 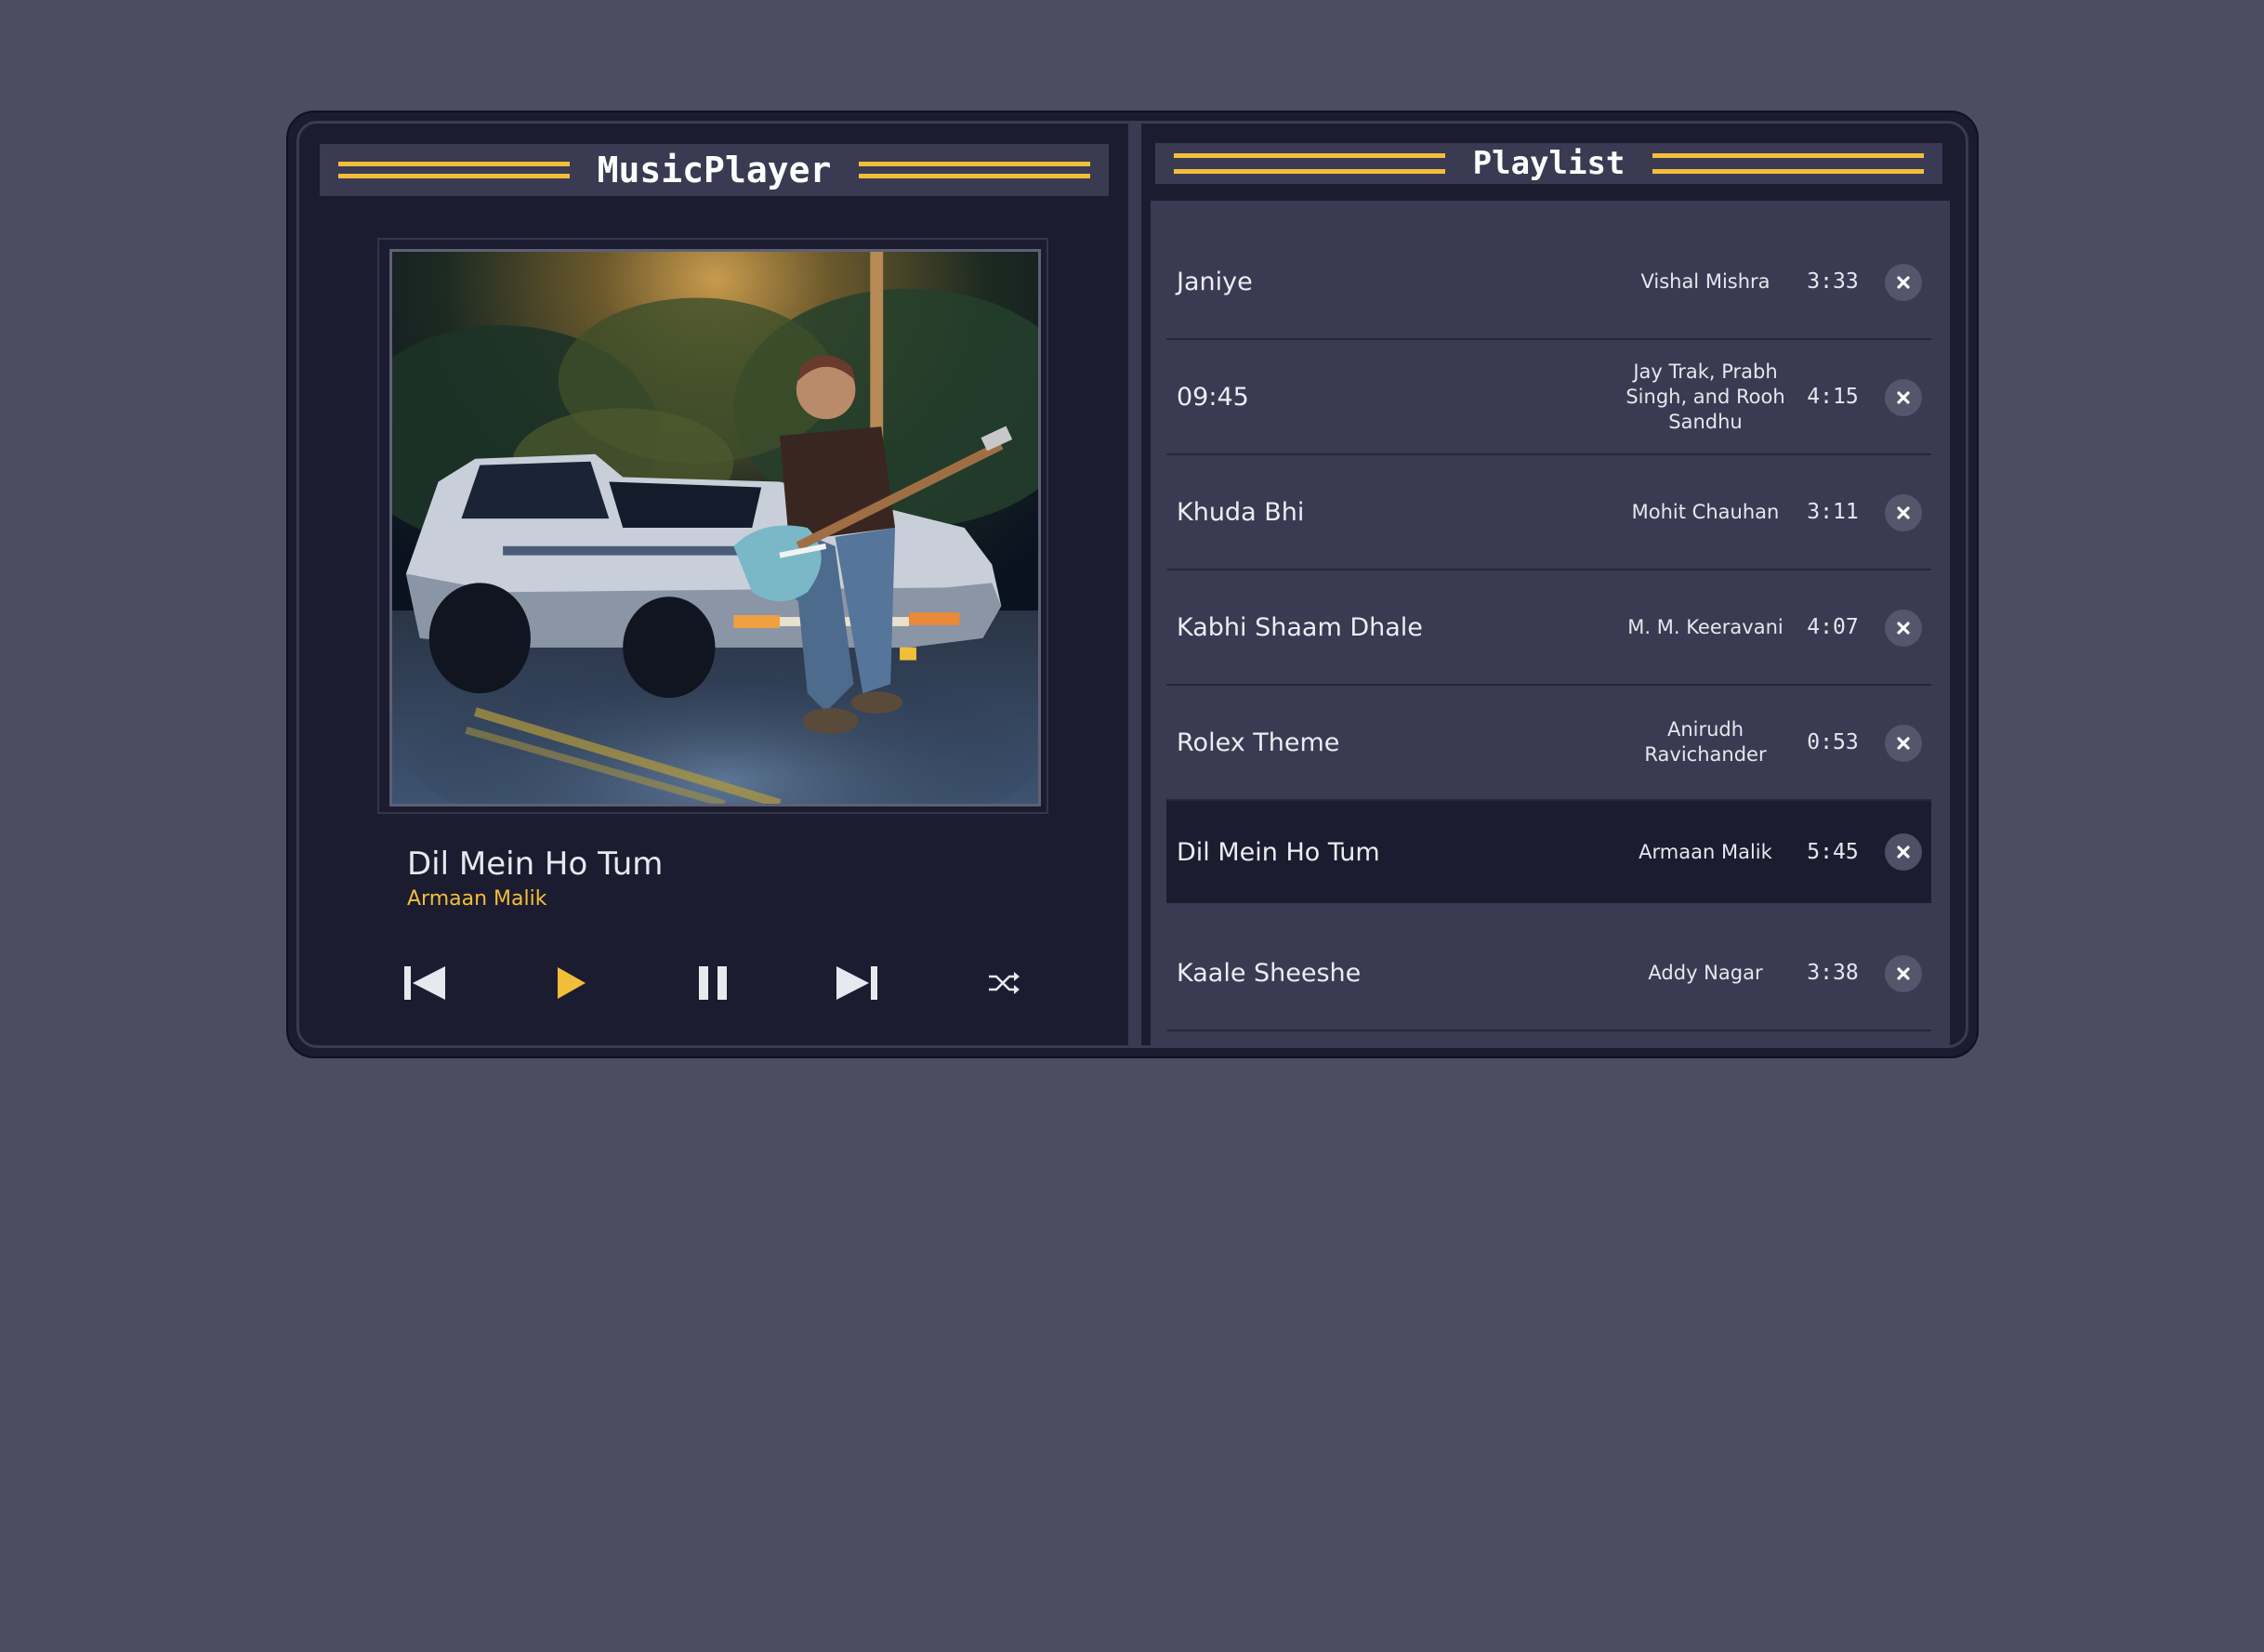 I want to click on previous-button, so click(x=425, y=983).